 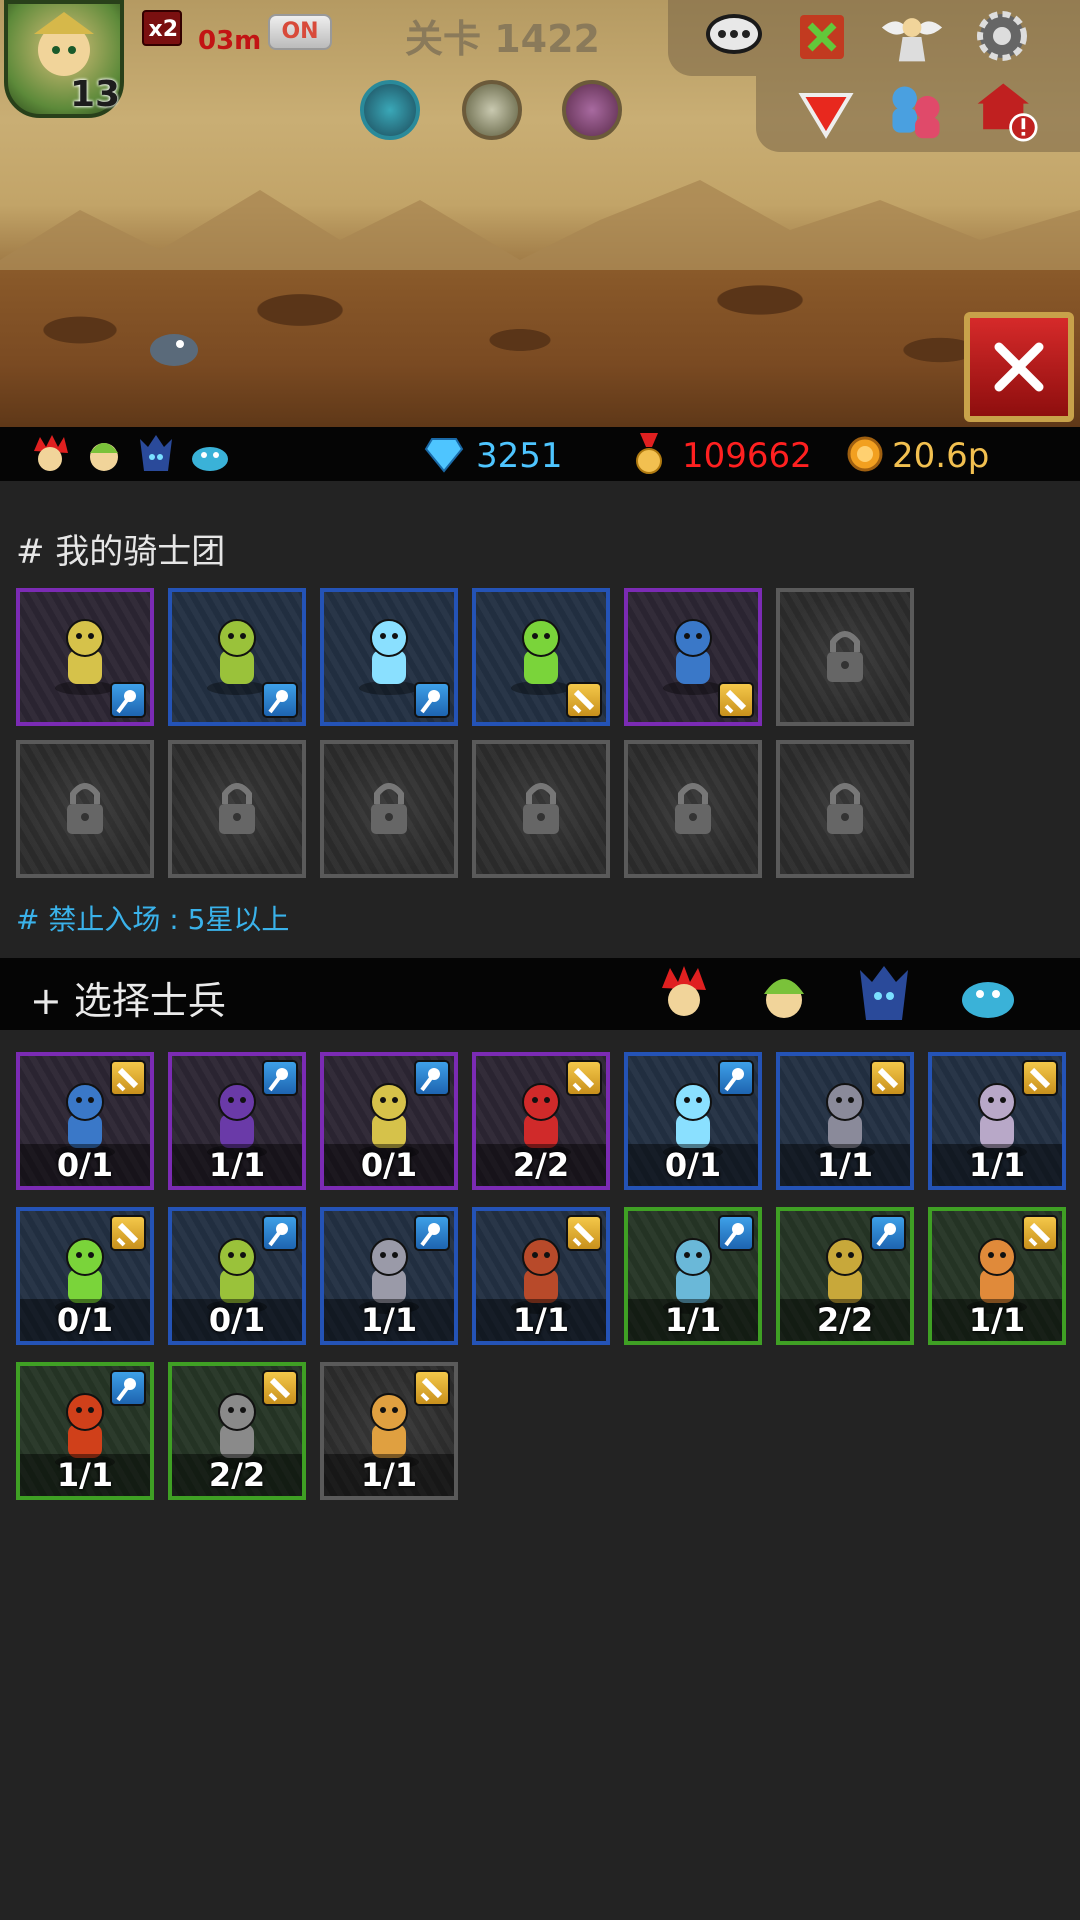 I want to click on knights-section-title: # 我的骑士团, so click(x=121, y=552).